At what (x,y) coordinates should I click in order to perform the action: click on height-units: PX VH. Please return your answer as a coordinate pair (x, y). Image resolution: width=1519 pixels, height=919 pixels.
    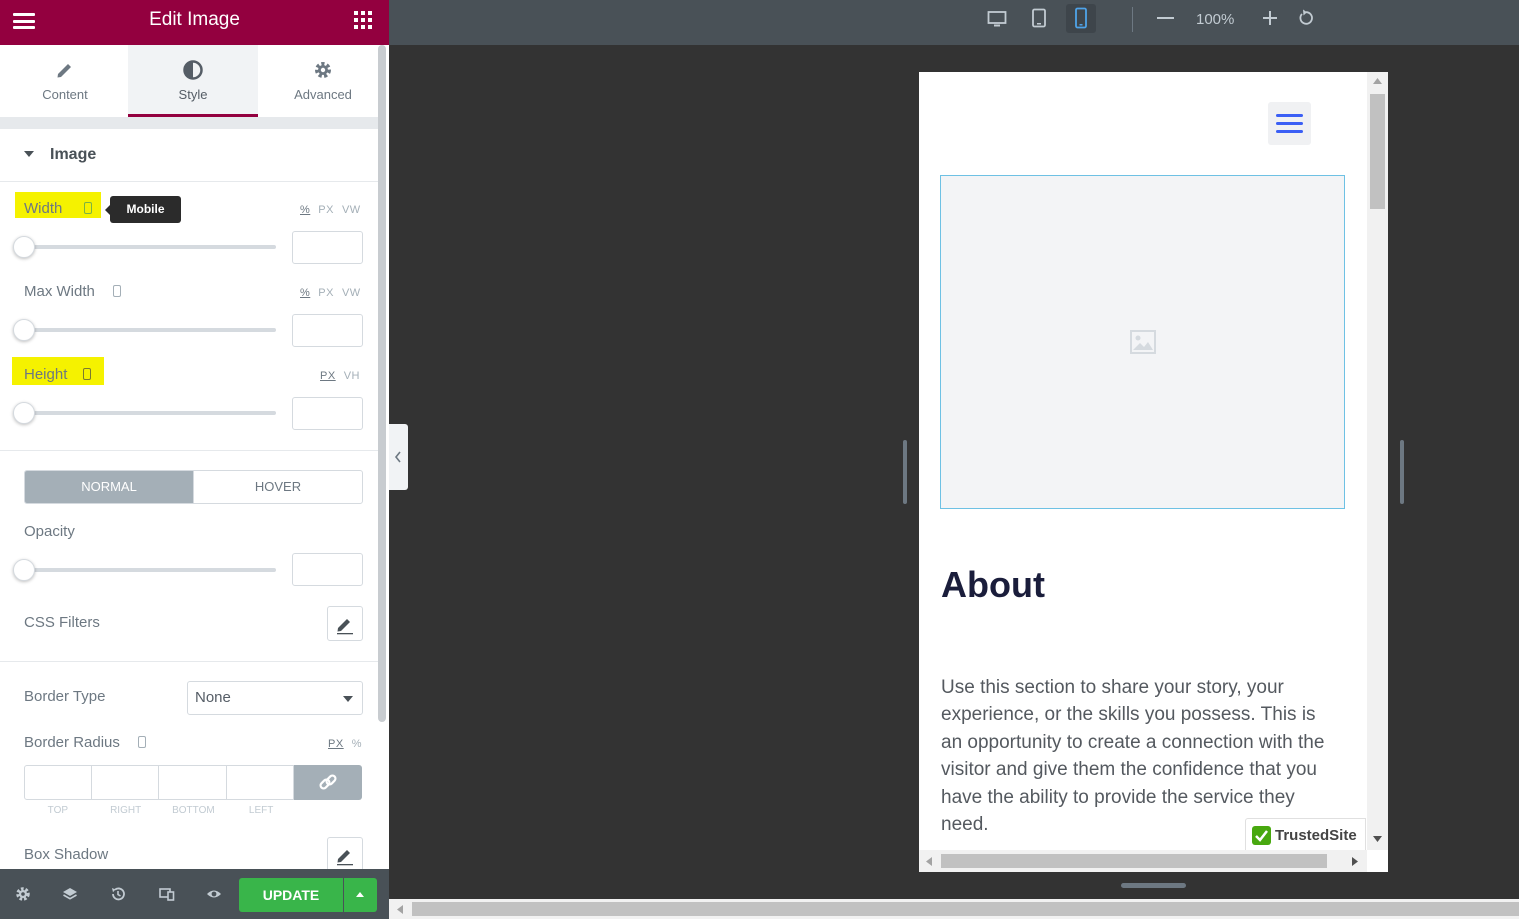
    Looking at the image, I should click on (336, 376).